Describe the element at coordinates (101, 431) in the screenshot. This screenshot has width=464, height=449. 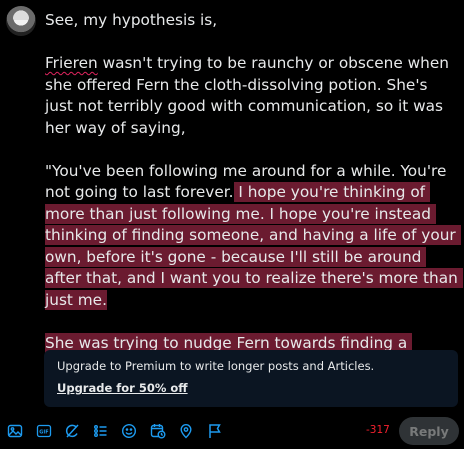
I see `list-icon` at that location.